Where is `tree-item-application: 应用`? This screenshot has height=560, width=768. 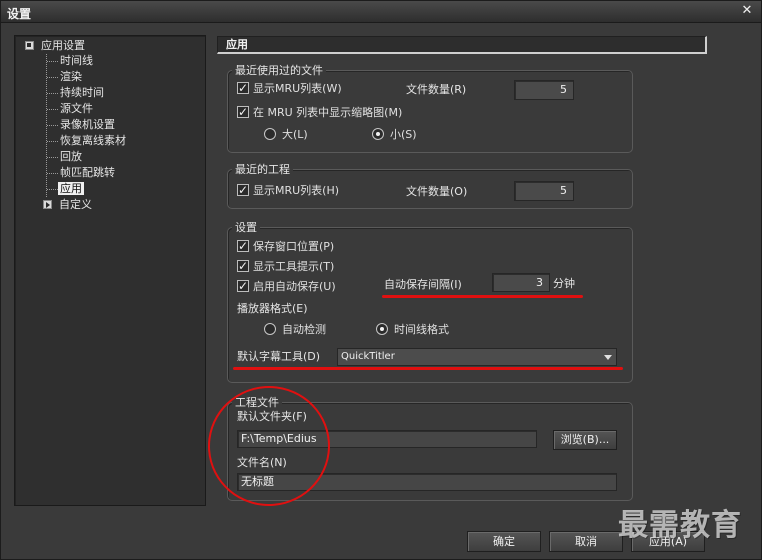
tree-item-application: 应用 is located at coordinates (65, 189).